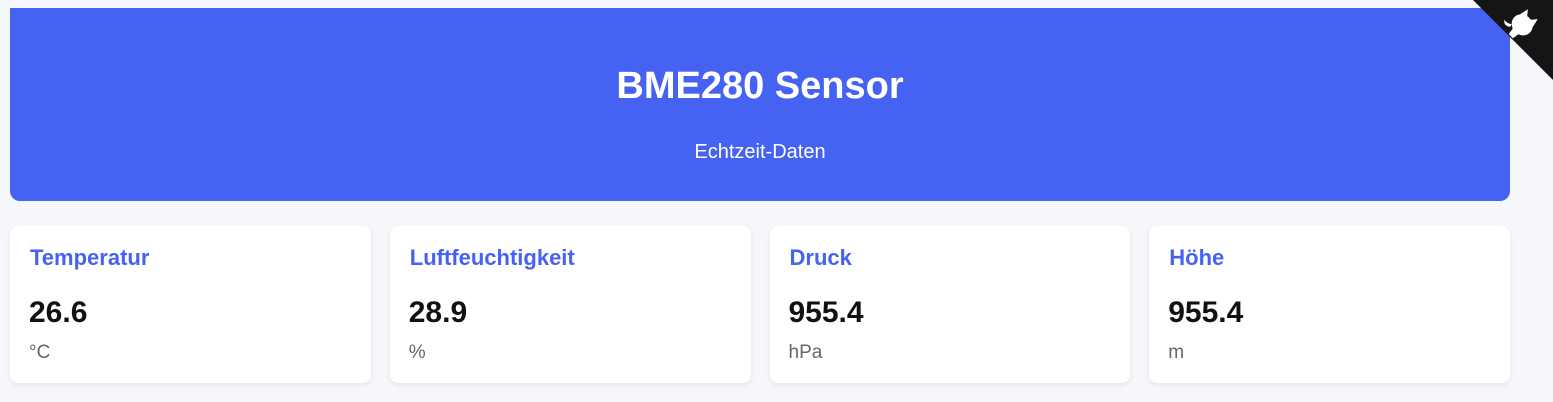 Image resolution: width=1553 pixels, height=402 pixels. What do you see at coordinates (760, 86) in the screenshot?
I see `page-title: BME280 Sensor` at bounding box center [760, 86].